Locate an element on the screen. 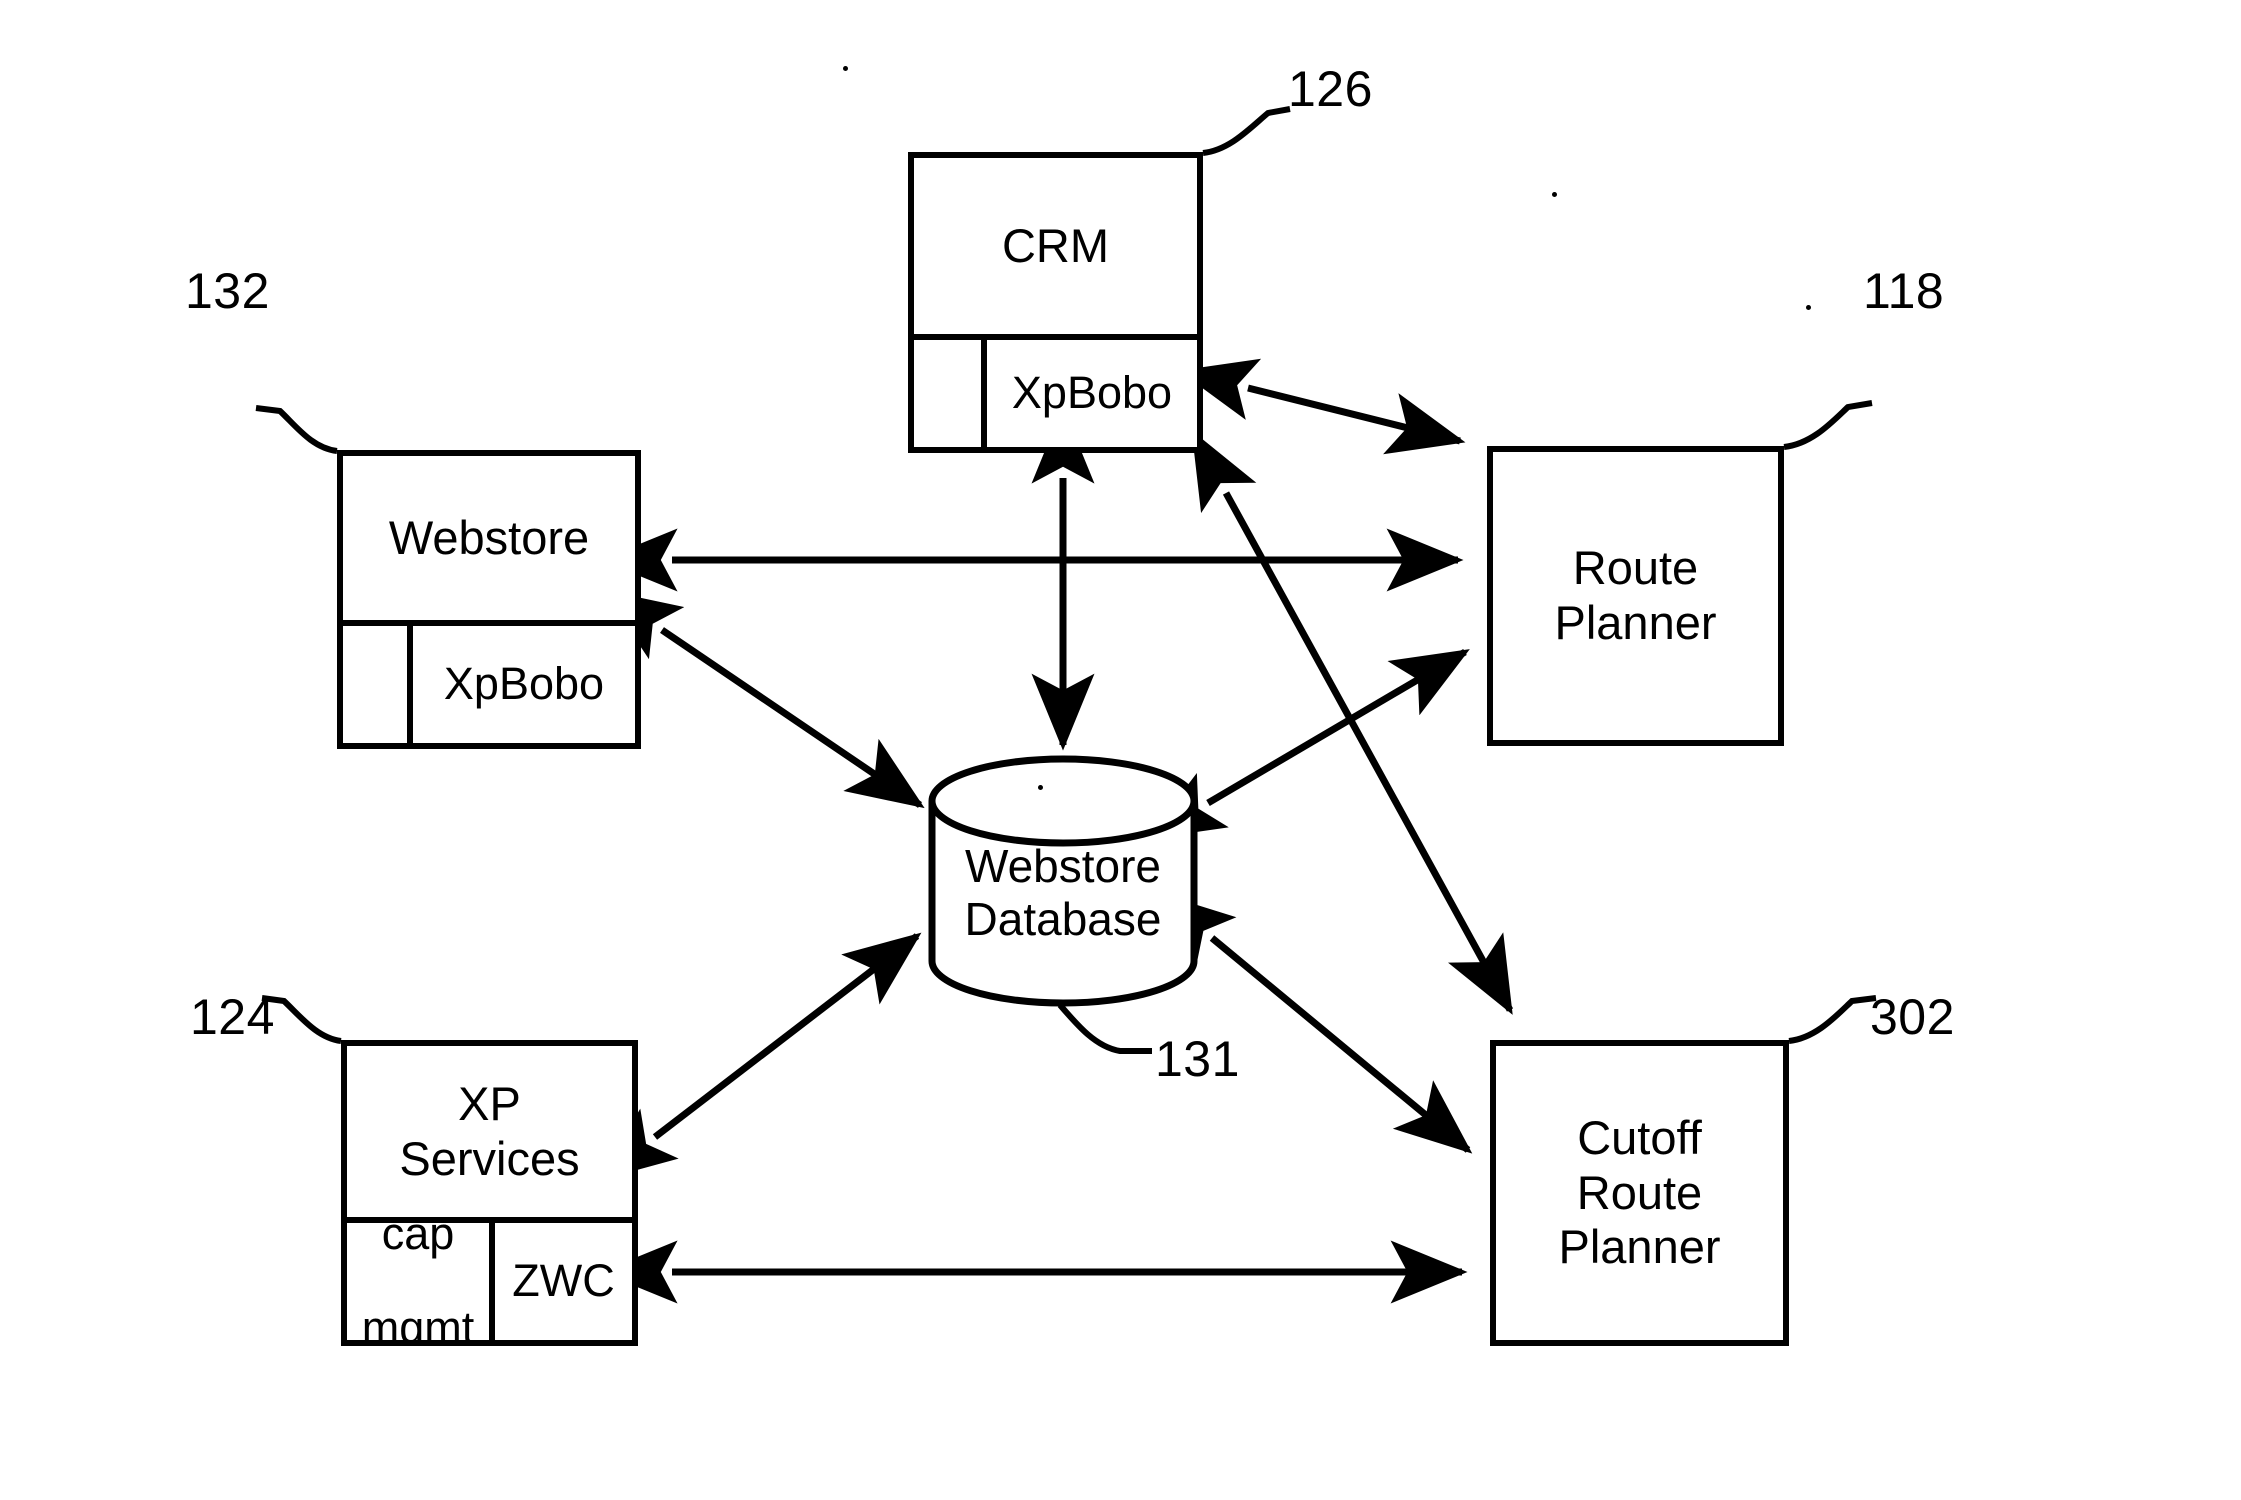 This screenshot has width=2241, height=1500. node-xp-services-subcell-zwc: ZWC is located at coordinates (563, 1281).